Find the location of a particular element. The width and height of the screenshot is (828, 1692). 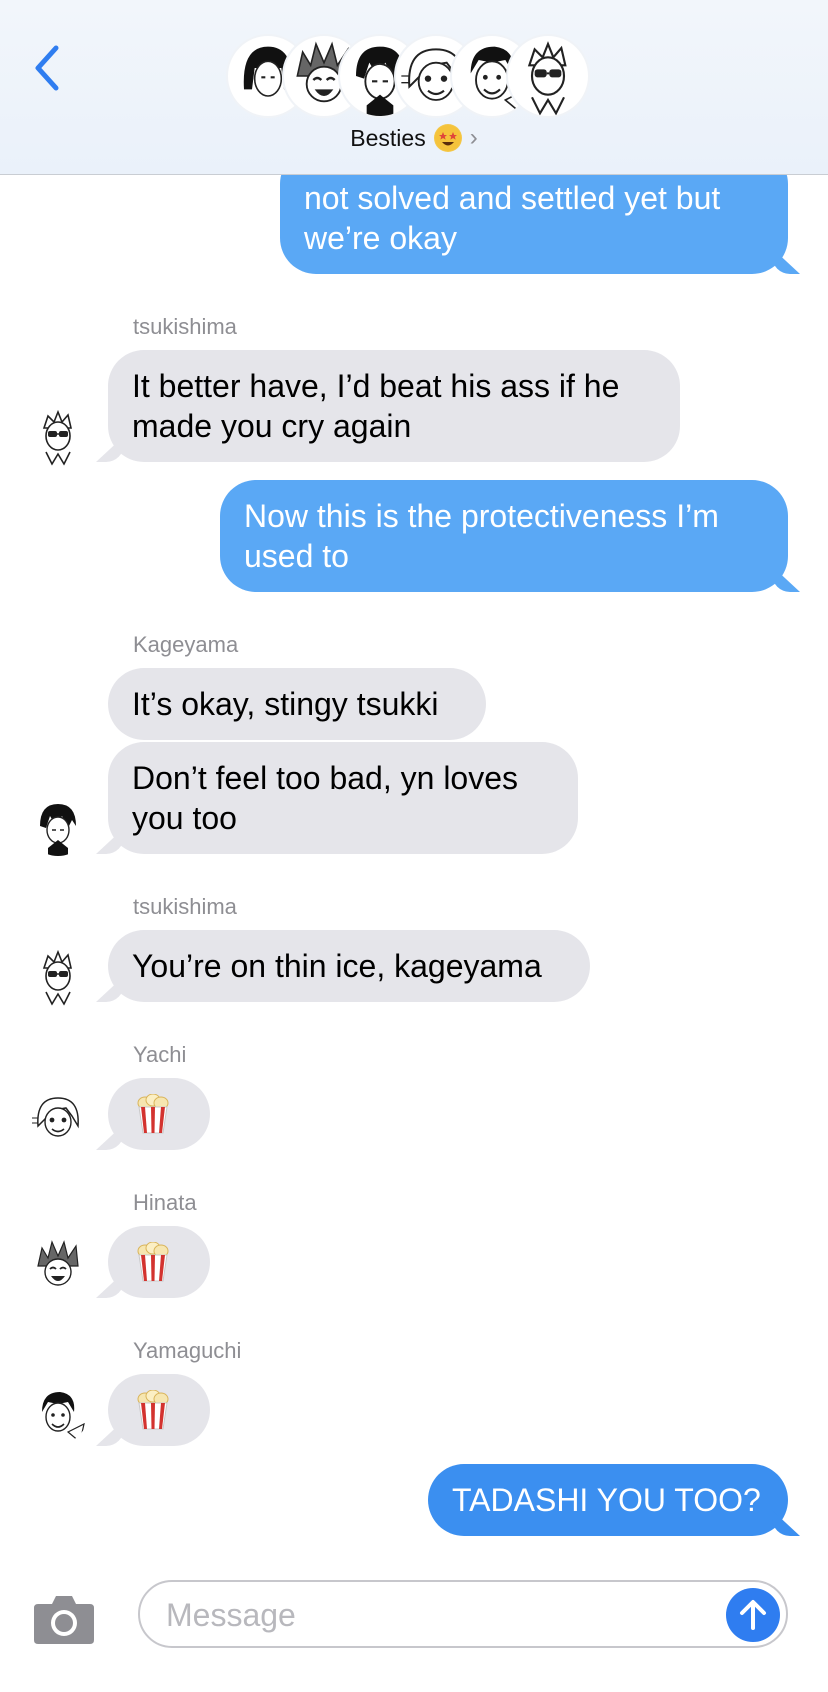

sender-name: Yamaguchi is located at coordinates (187, 1350).